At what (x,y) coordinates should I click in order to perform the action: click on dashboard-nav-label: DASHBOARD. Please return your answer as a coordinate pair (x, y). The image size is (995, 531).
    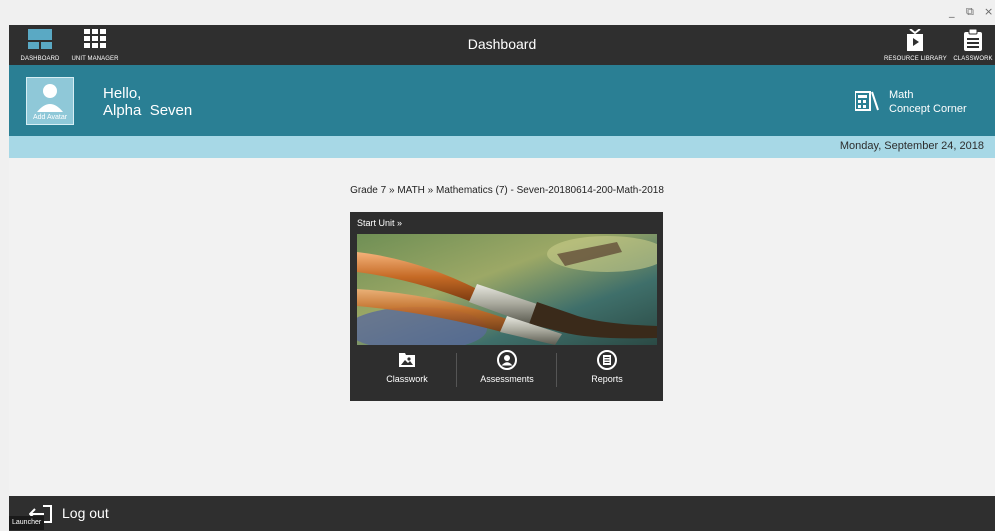
    Looking at the image, I should click on (40, 59).